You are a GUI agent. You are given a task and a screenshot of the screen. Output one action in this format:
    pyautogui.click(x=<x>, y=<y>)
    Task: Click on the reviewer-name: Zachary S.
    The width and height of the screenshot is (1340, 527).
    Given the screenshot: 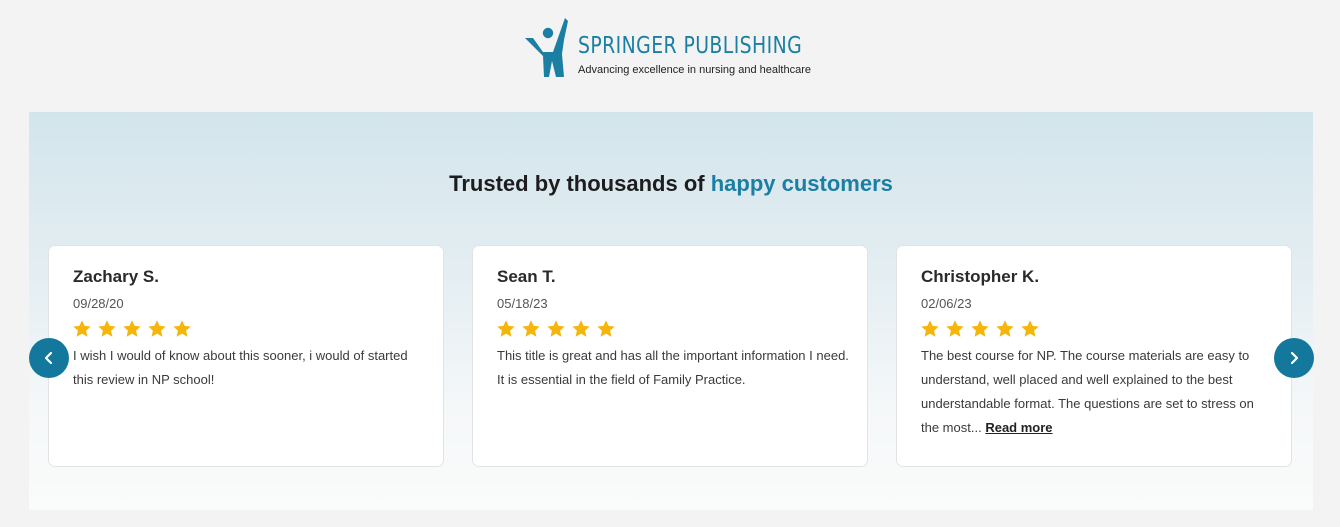 What is the action you would take?
    pyautogui.click(x=116, y=276)
    